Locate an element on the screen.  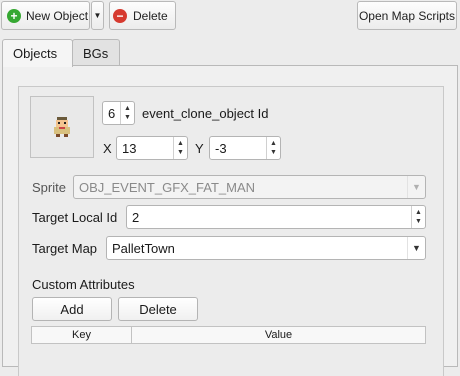
open-map-scripts-button: Open Map Scripts is located at coordinates (407, 15).